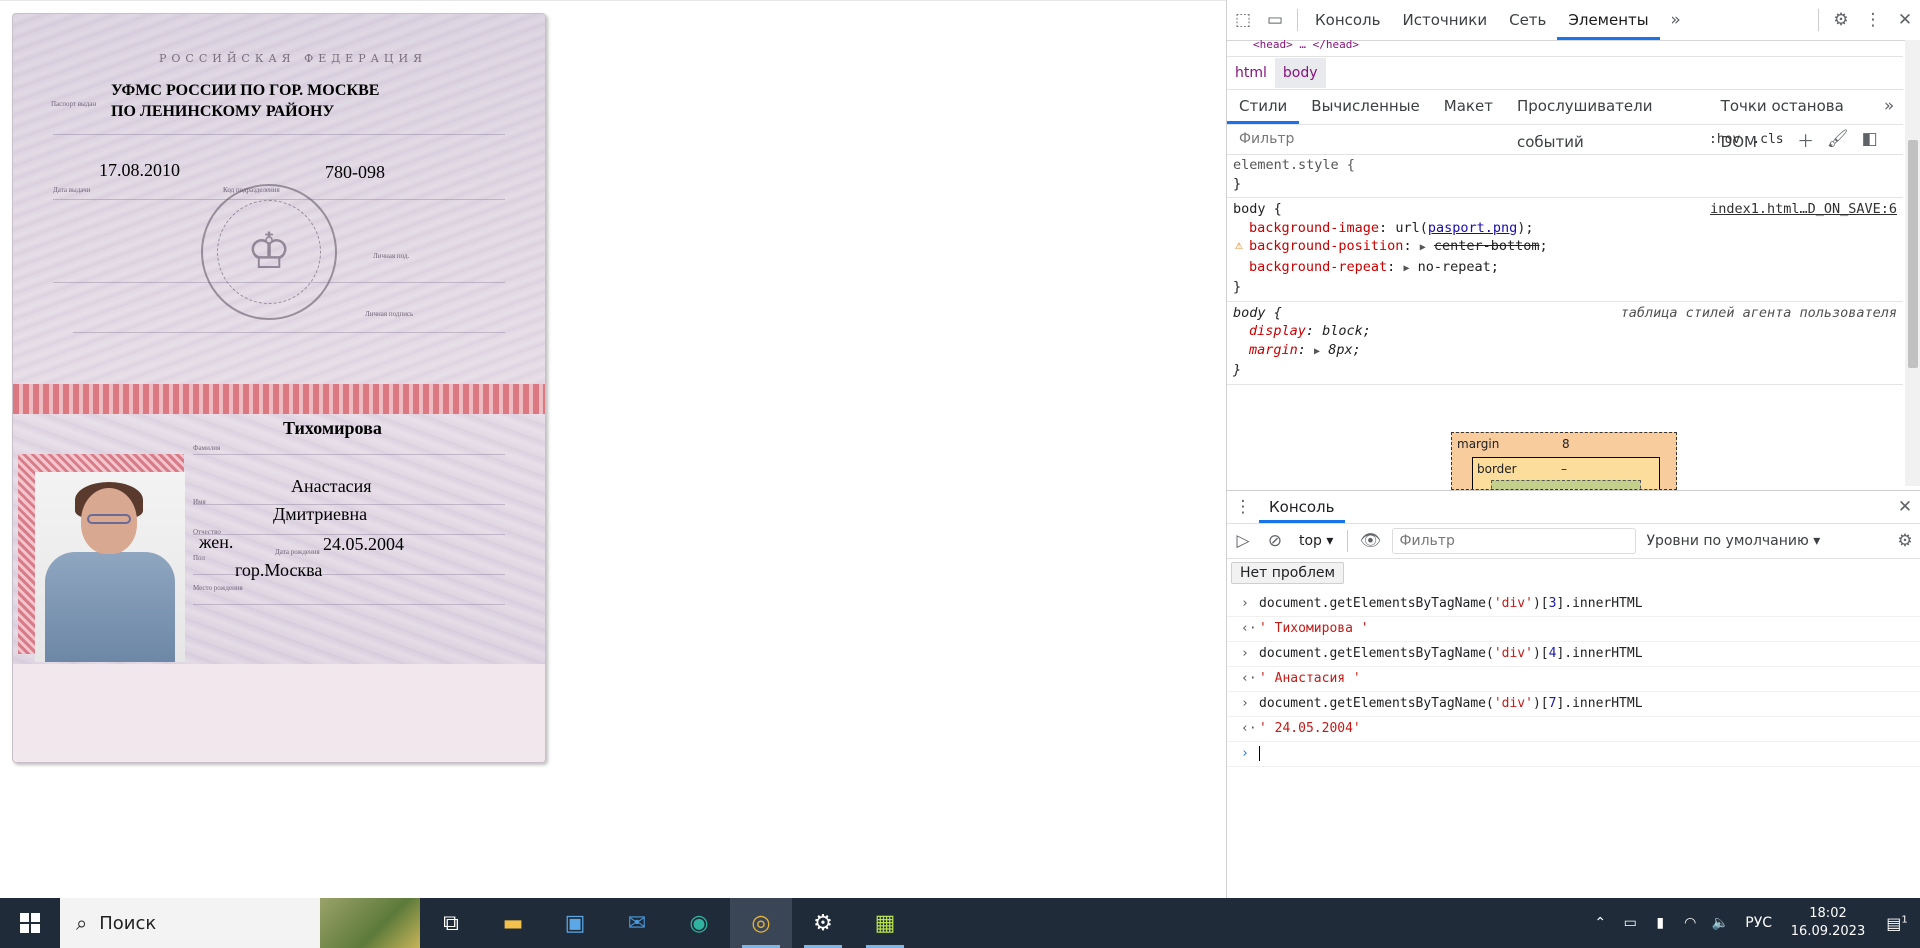 This screenshot has width=1920, height=948. What do you see at coordinates (1870, 139) in the screenshot?
I see `sidebar-toggle-icon: ◧` at bounding box center [1870, 139].